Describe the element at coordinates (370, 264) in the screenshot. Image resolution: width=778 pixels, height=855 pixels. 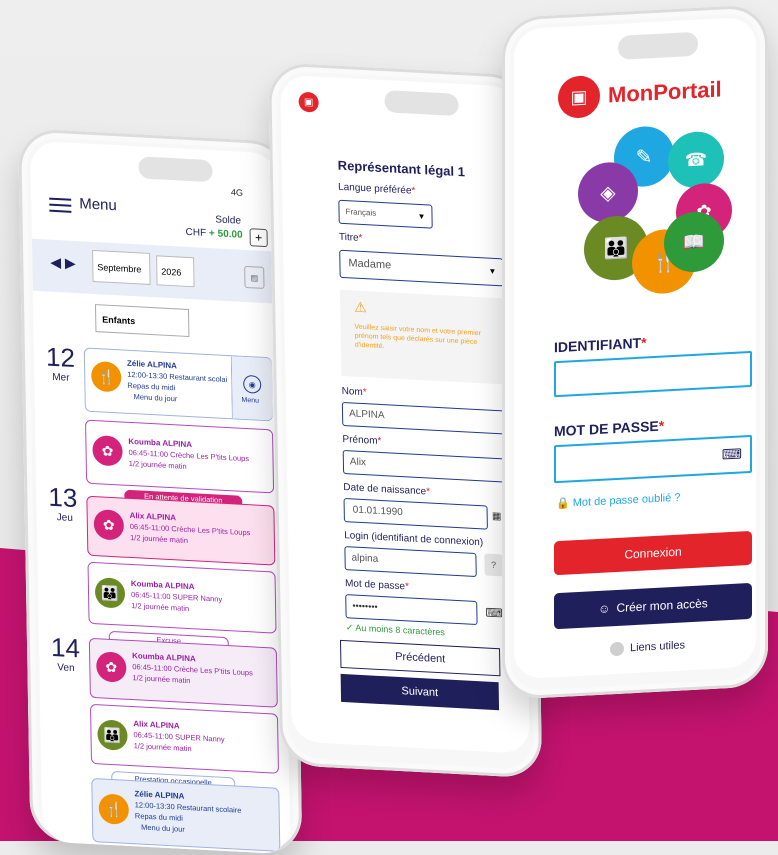
I see `titre-value: Madame` at that location.